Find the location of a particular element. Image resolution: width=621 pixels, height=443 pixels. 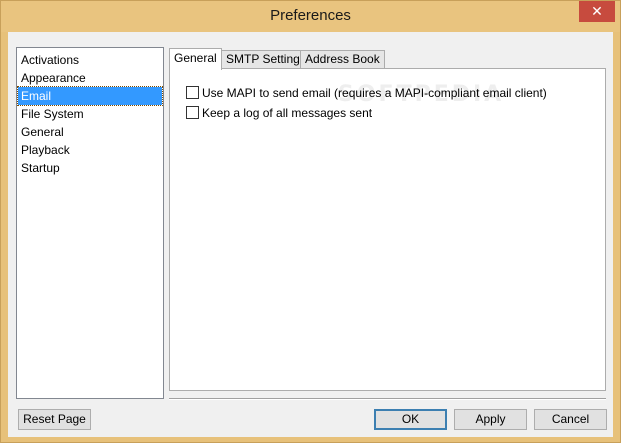

close-icon: ✕ is located at coordinates (597, 11).